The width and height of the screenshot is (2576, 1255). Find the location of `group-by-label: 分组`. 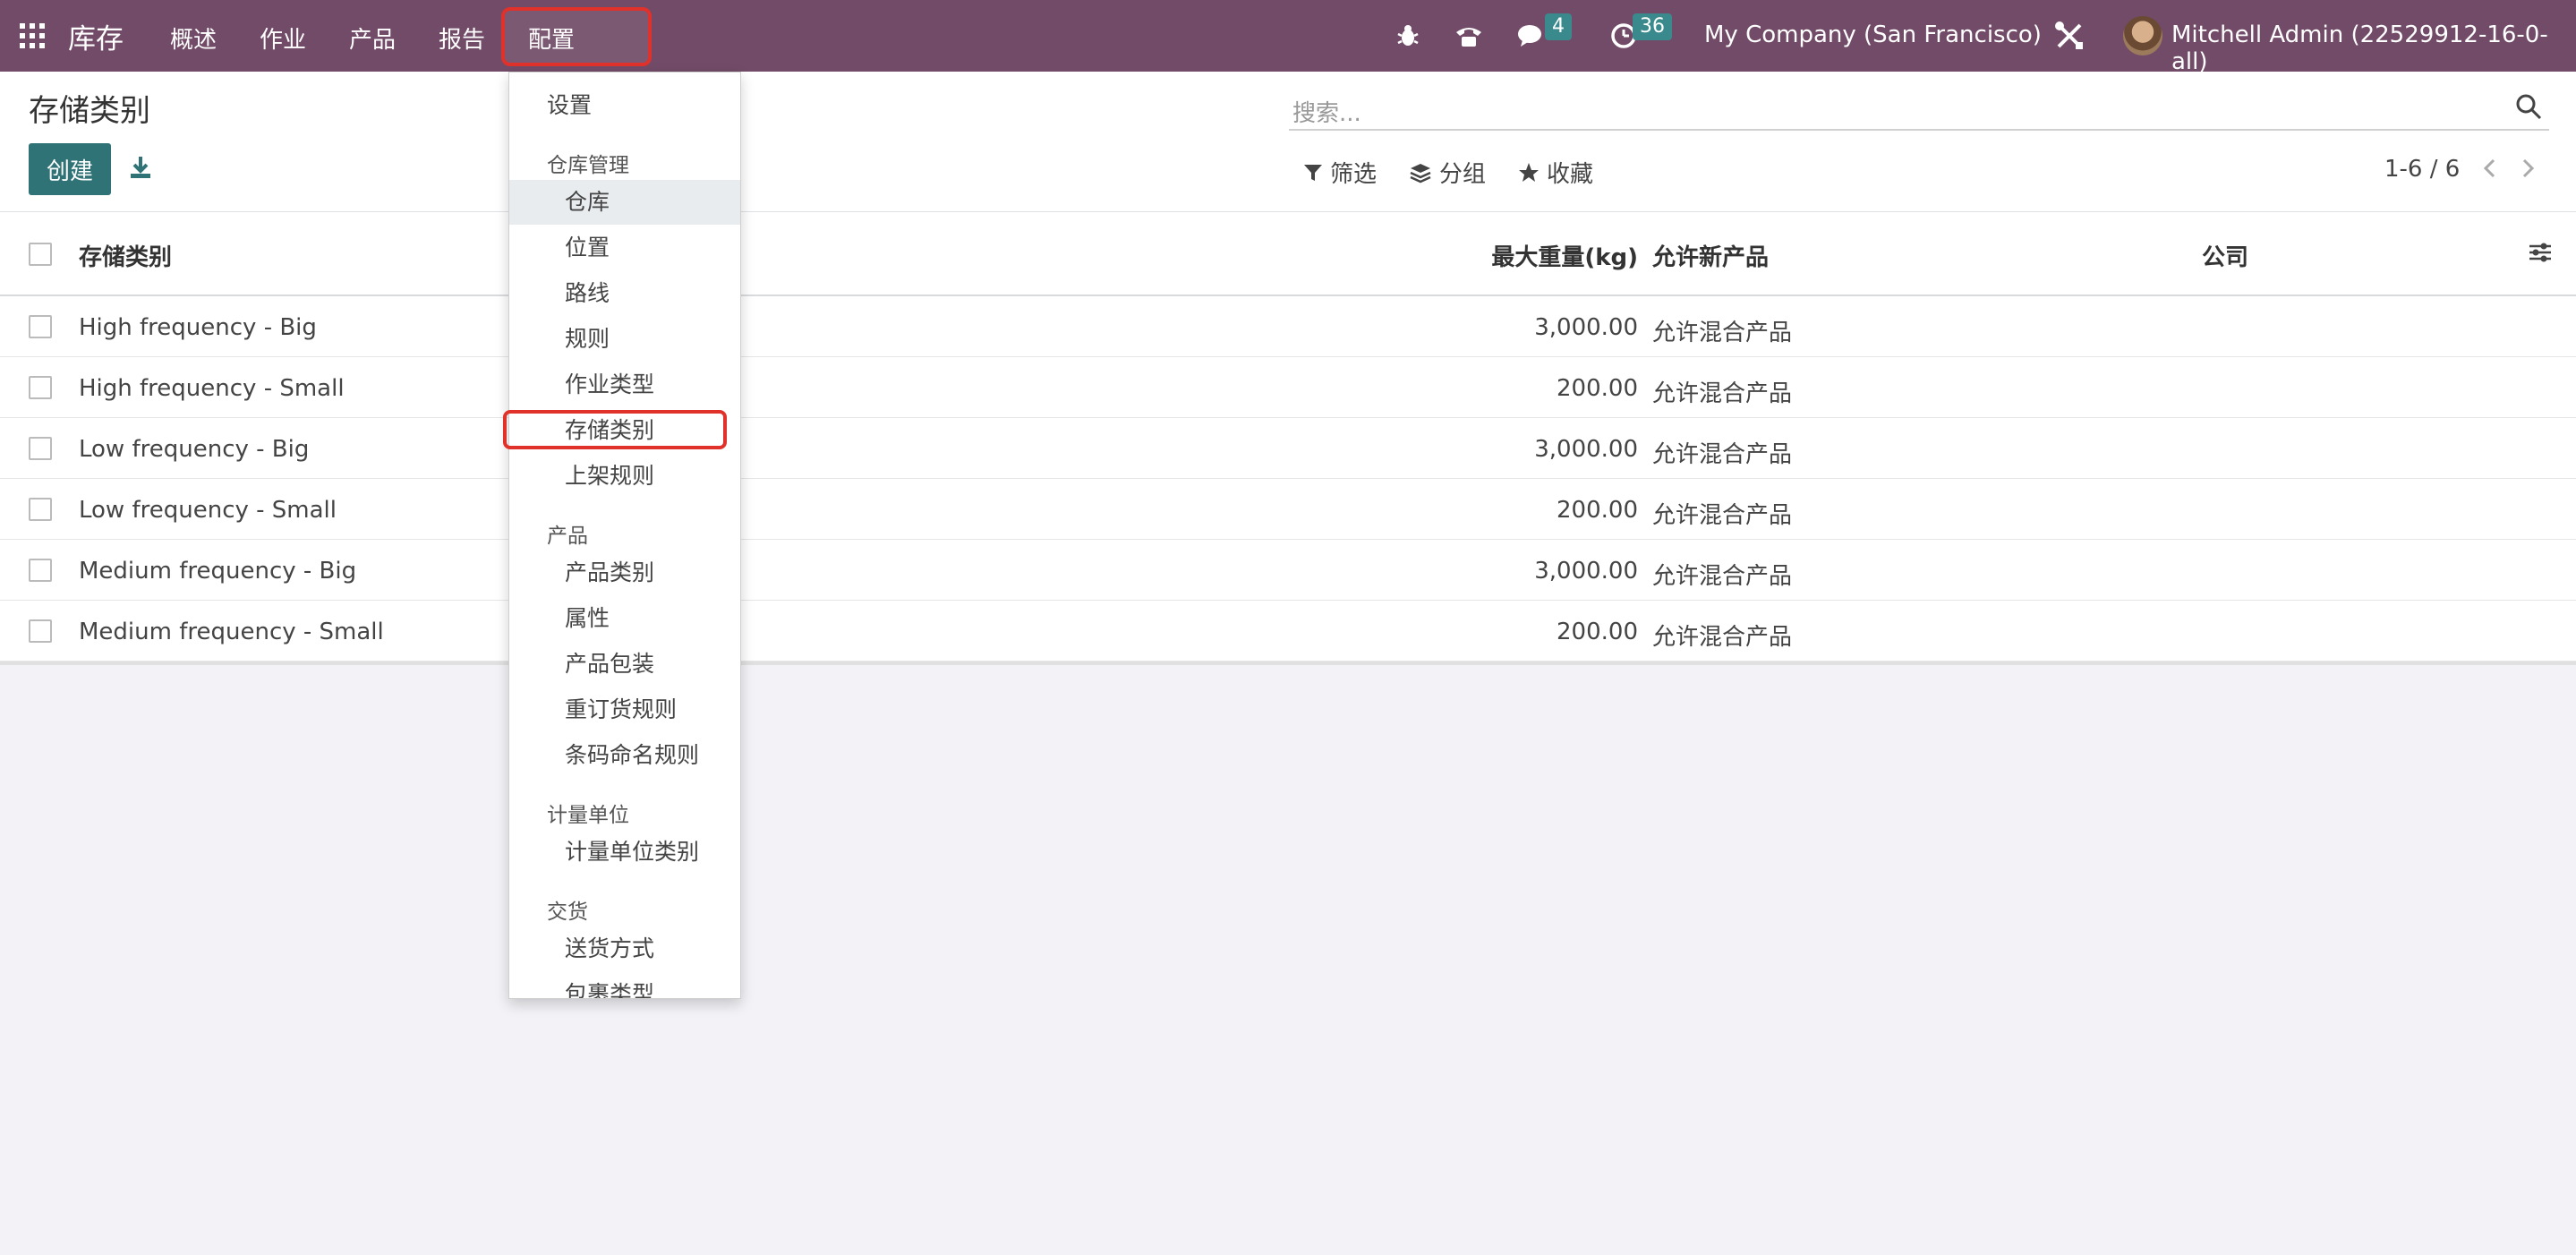

group-by-label: 分组 is located at coordinates (1463, 174).